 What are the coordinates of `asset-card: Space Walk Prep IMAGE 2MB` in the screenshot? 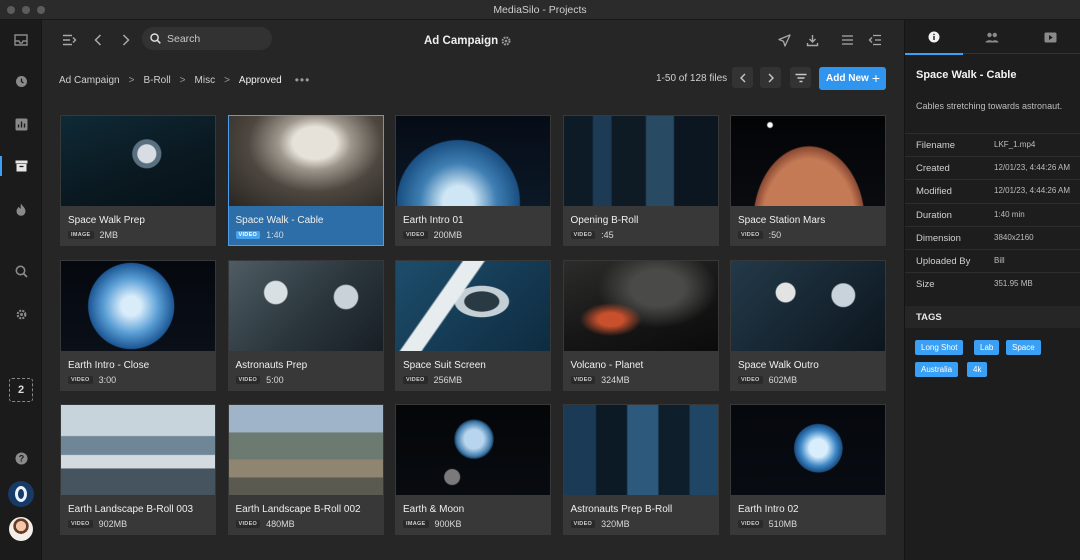 It's located at (138, 180).